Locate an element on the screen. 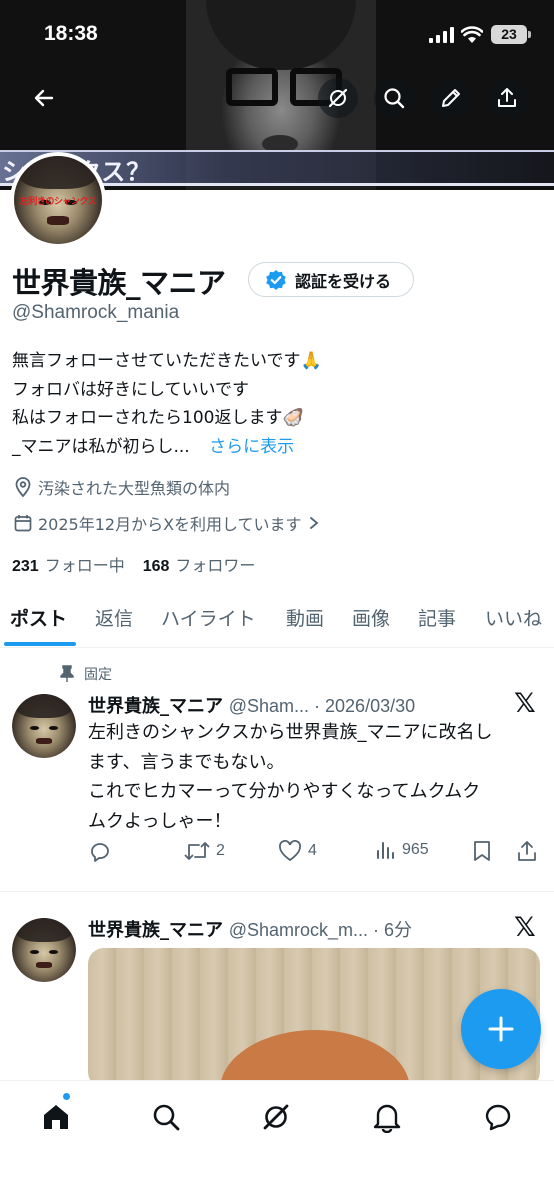 Image resolution: width=554 pixels, height=1199 pixels. compose-post-button is located at coordinates (501, 1029).